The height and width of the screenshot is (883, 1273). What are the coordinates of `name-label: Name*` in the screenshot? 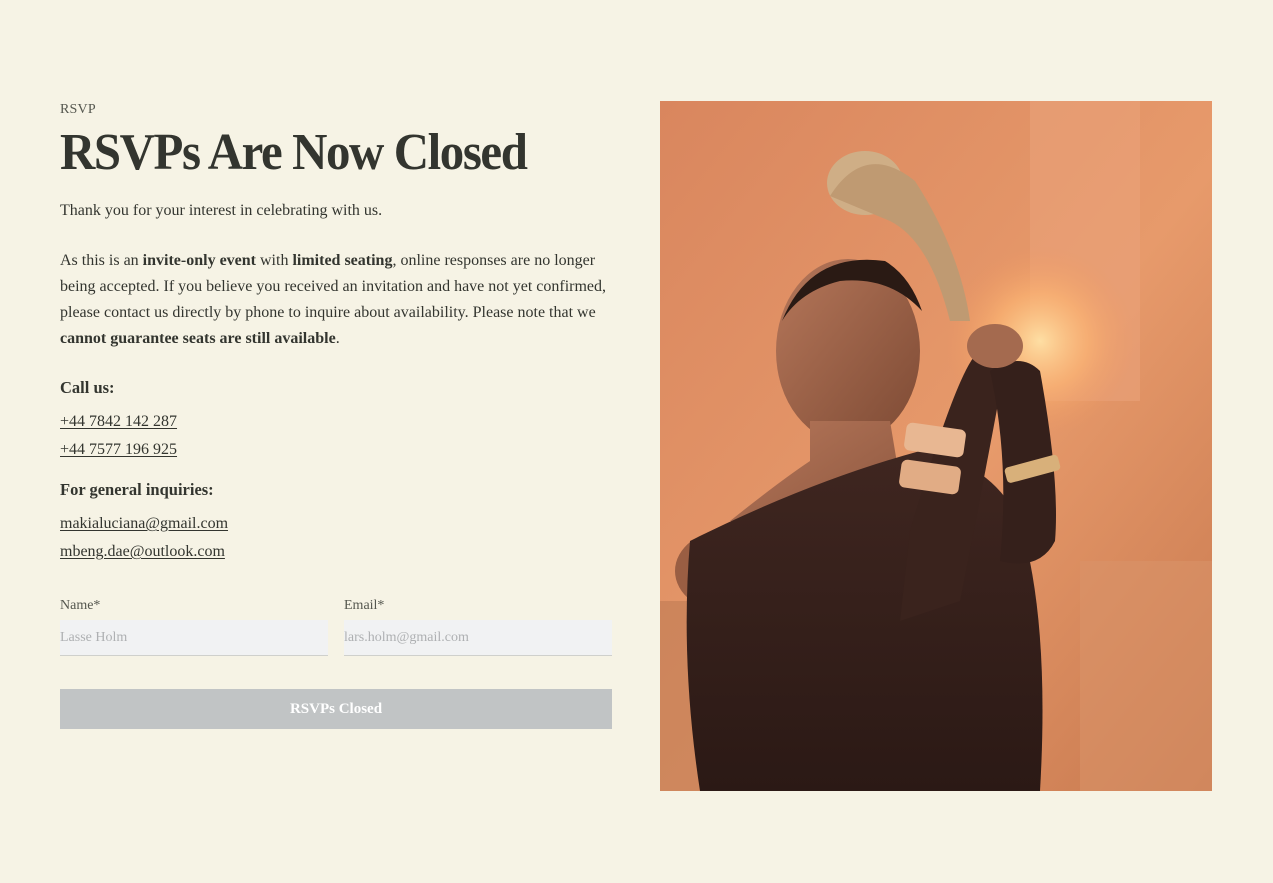 It's located at (80, 605).